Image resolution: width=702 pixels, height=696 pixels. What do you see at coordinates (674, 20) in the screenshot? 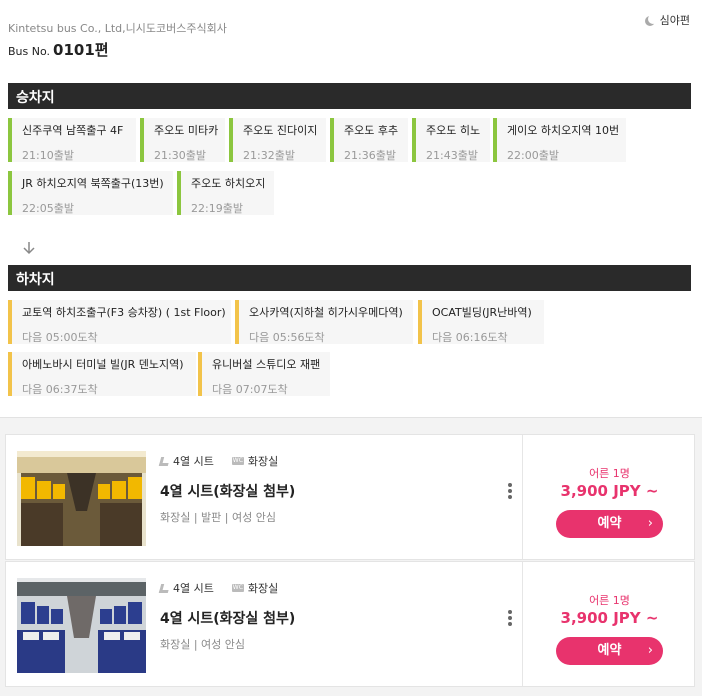
I see `night-label: 심야편` at bounding box center [674, 20].